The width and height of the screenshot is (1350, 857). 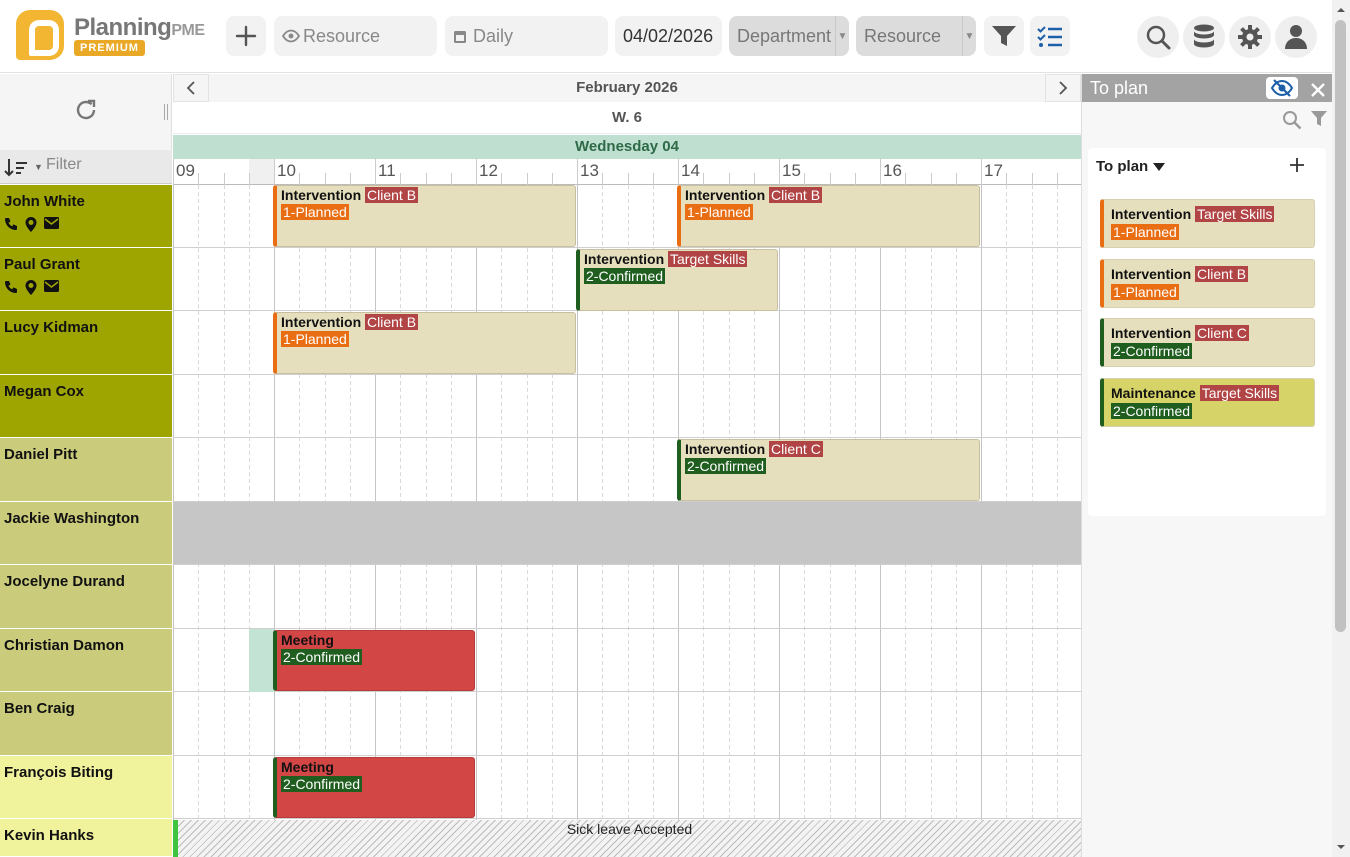 What do you see at coordinates (1145, 292) in the screenshot?
I see `task-status: 1-Planned` at bounding box center [1145, 292].